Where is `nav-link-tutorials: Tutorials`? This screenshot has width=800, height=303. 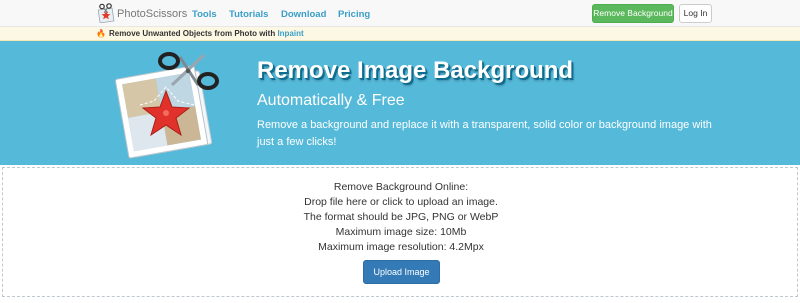 nav-link-tutorials: Tutorials is located at coordinates (248, 14).